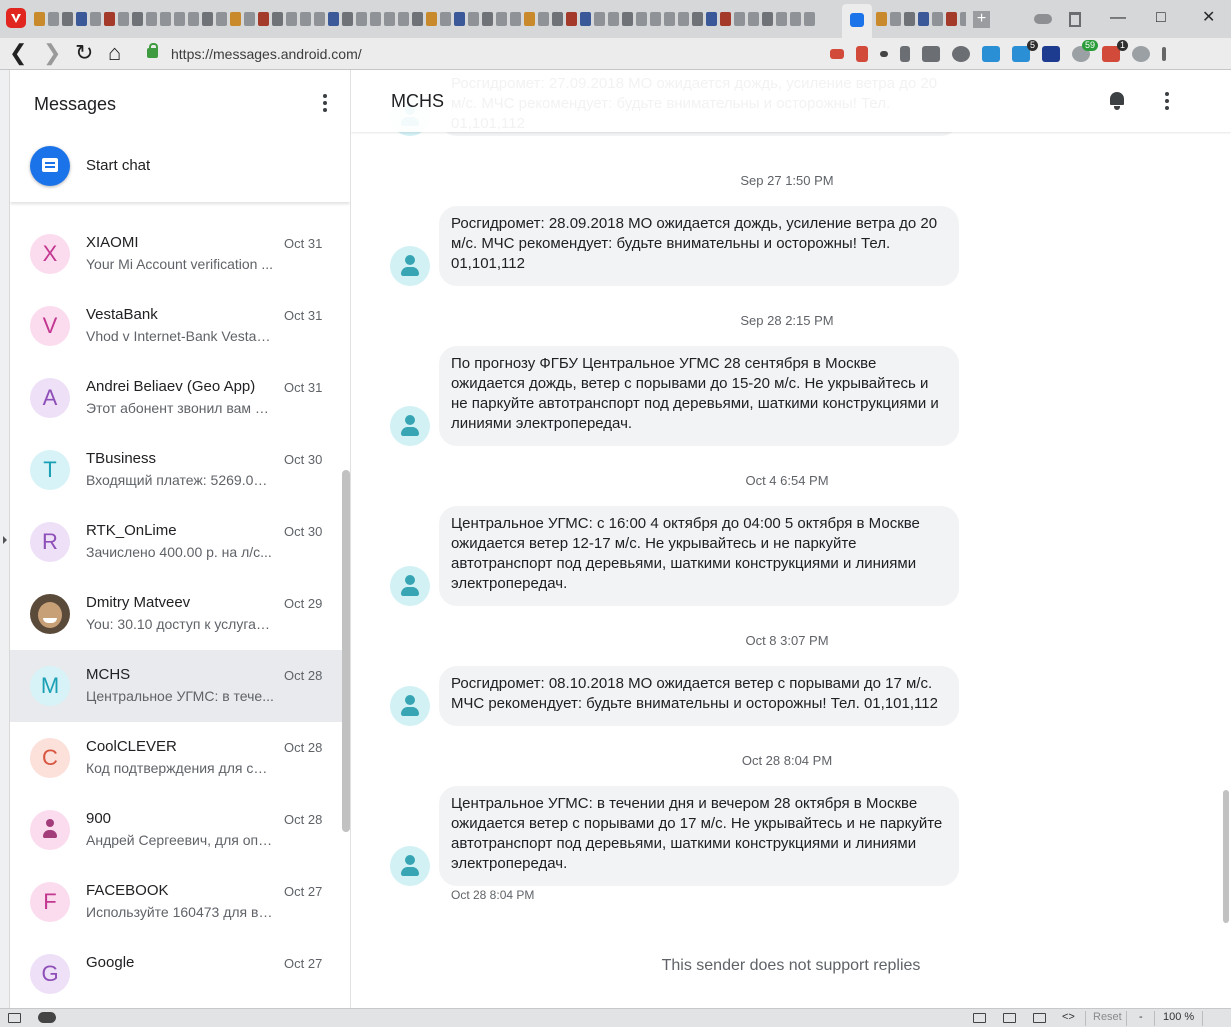  I want to click on extension-bolt-icon, so click(1141, 54).